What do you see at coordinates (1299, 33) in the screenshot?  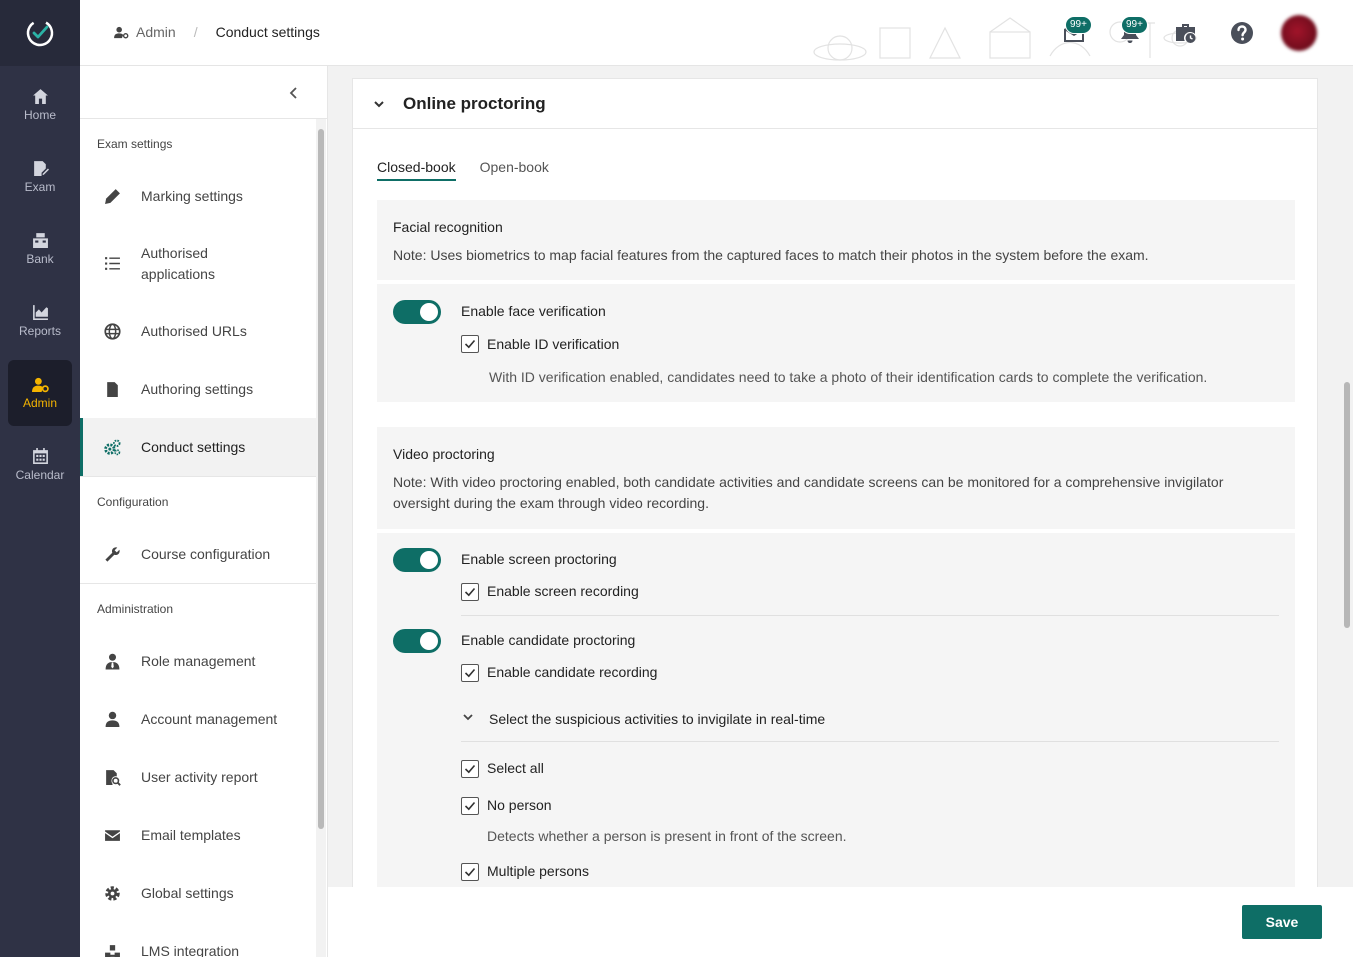 I see `user-avatar` at bounding box center [1299, 33].